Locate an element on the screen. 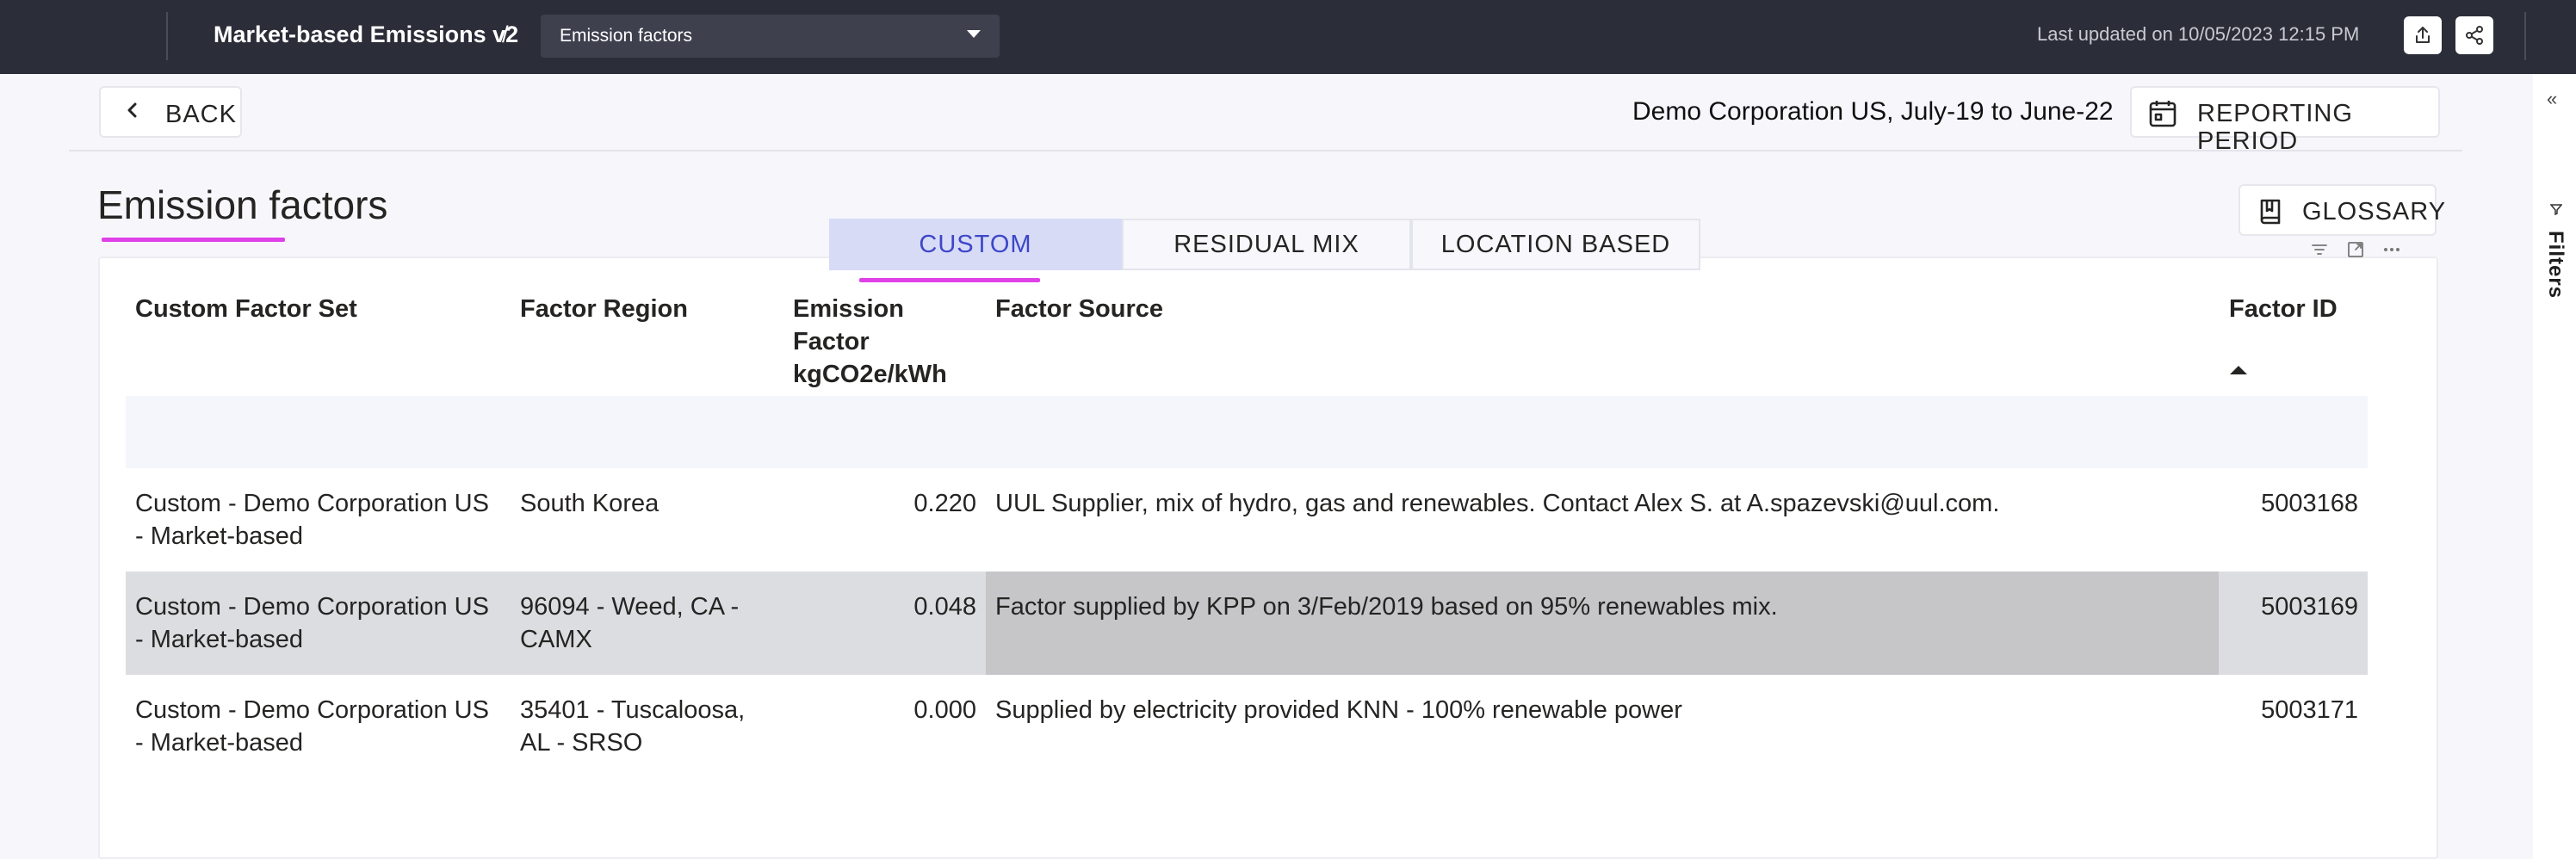  column-header-custom-factor-set: Custom Factor Set is located at coordinates (316, 309).